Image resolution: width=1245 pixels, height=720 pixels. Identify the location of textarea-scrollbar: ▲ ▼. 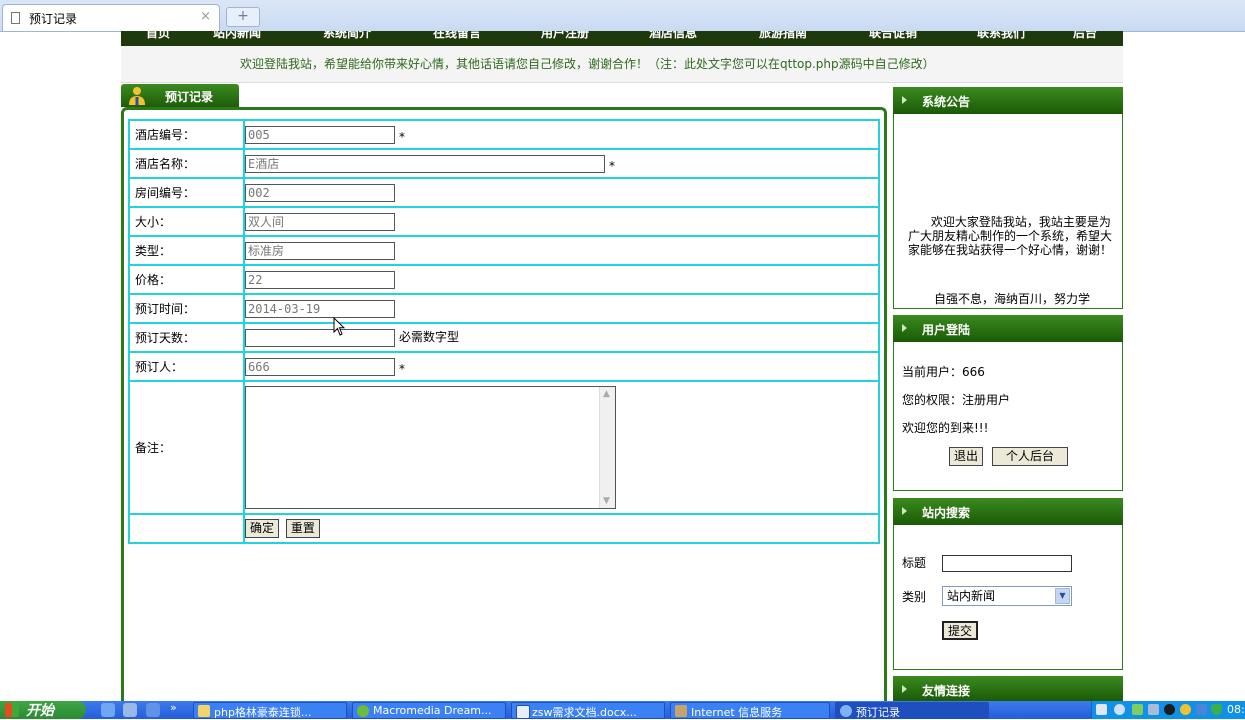
(607, 447).